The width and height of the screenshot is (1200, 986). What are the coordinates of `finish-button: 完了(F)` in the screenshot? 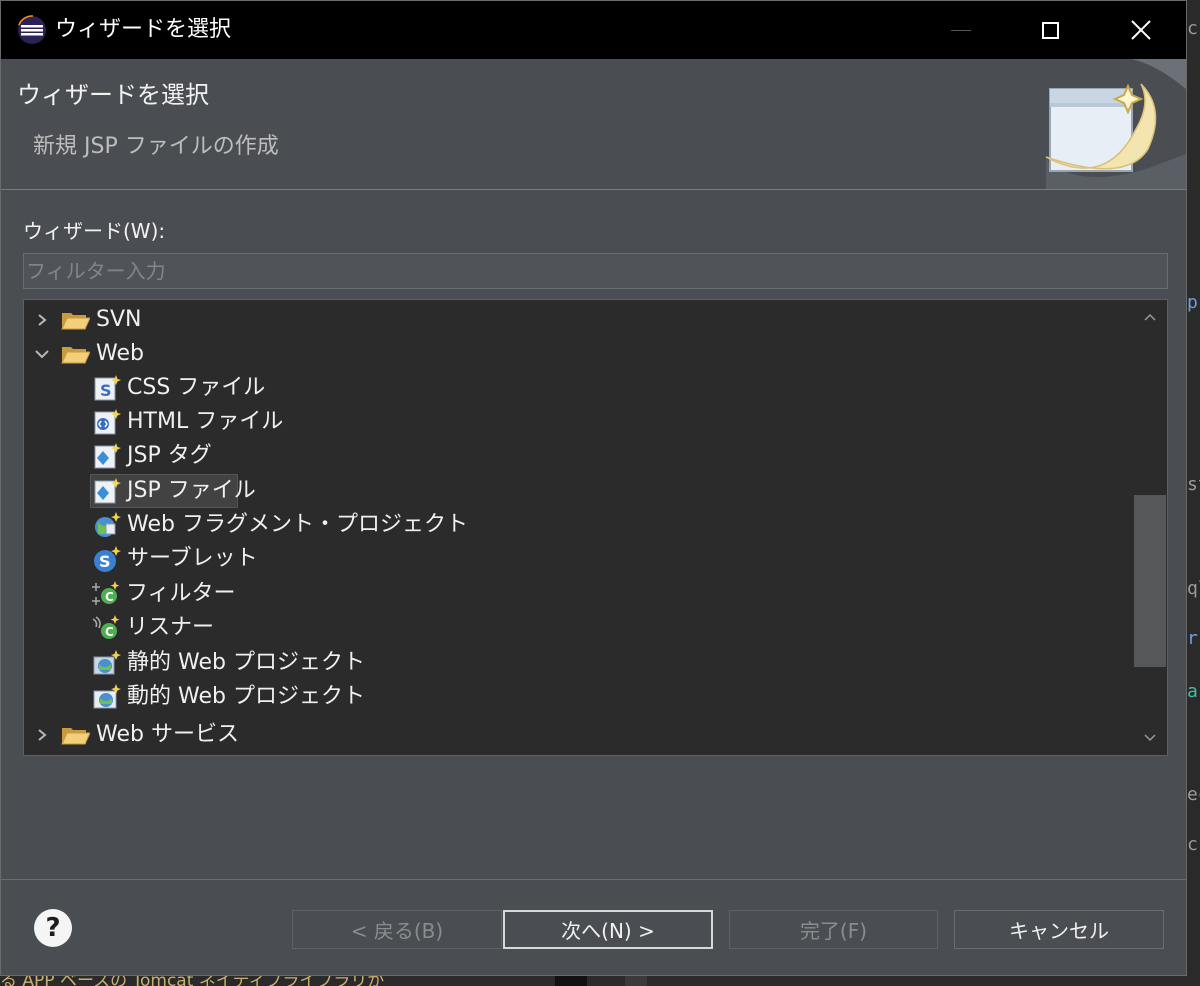 It's located at (833, 929).